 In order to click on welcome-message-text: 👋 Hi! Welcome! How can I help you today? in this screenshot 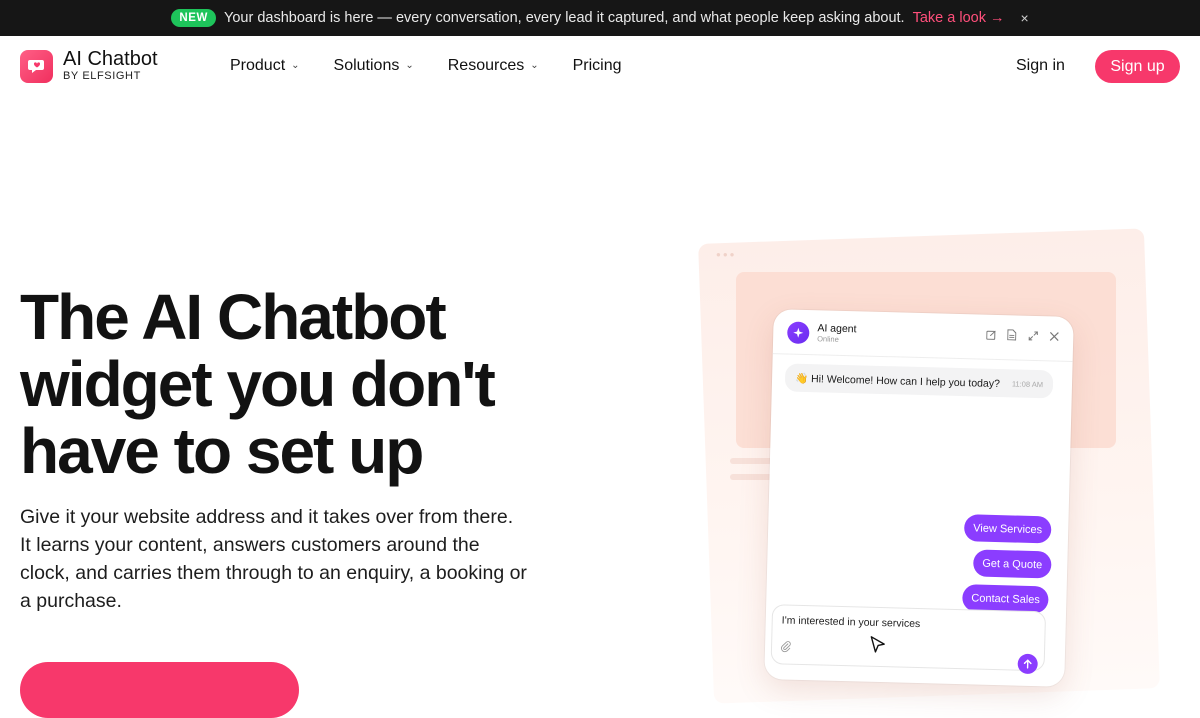, I will do `click(897, 381)`.